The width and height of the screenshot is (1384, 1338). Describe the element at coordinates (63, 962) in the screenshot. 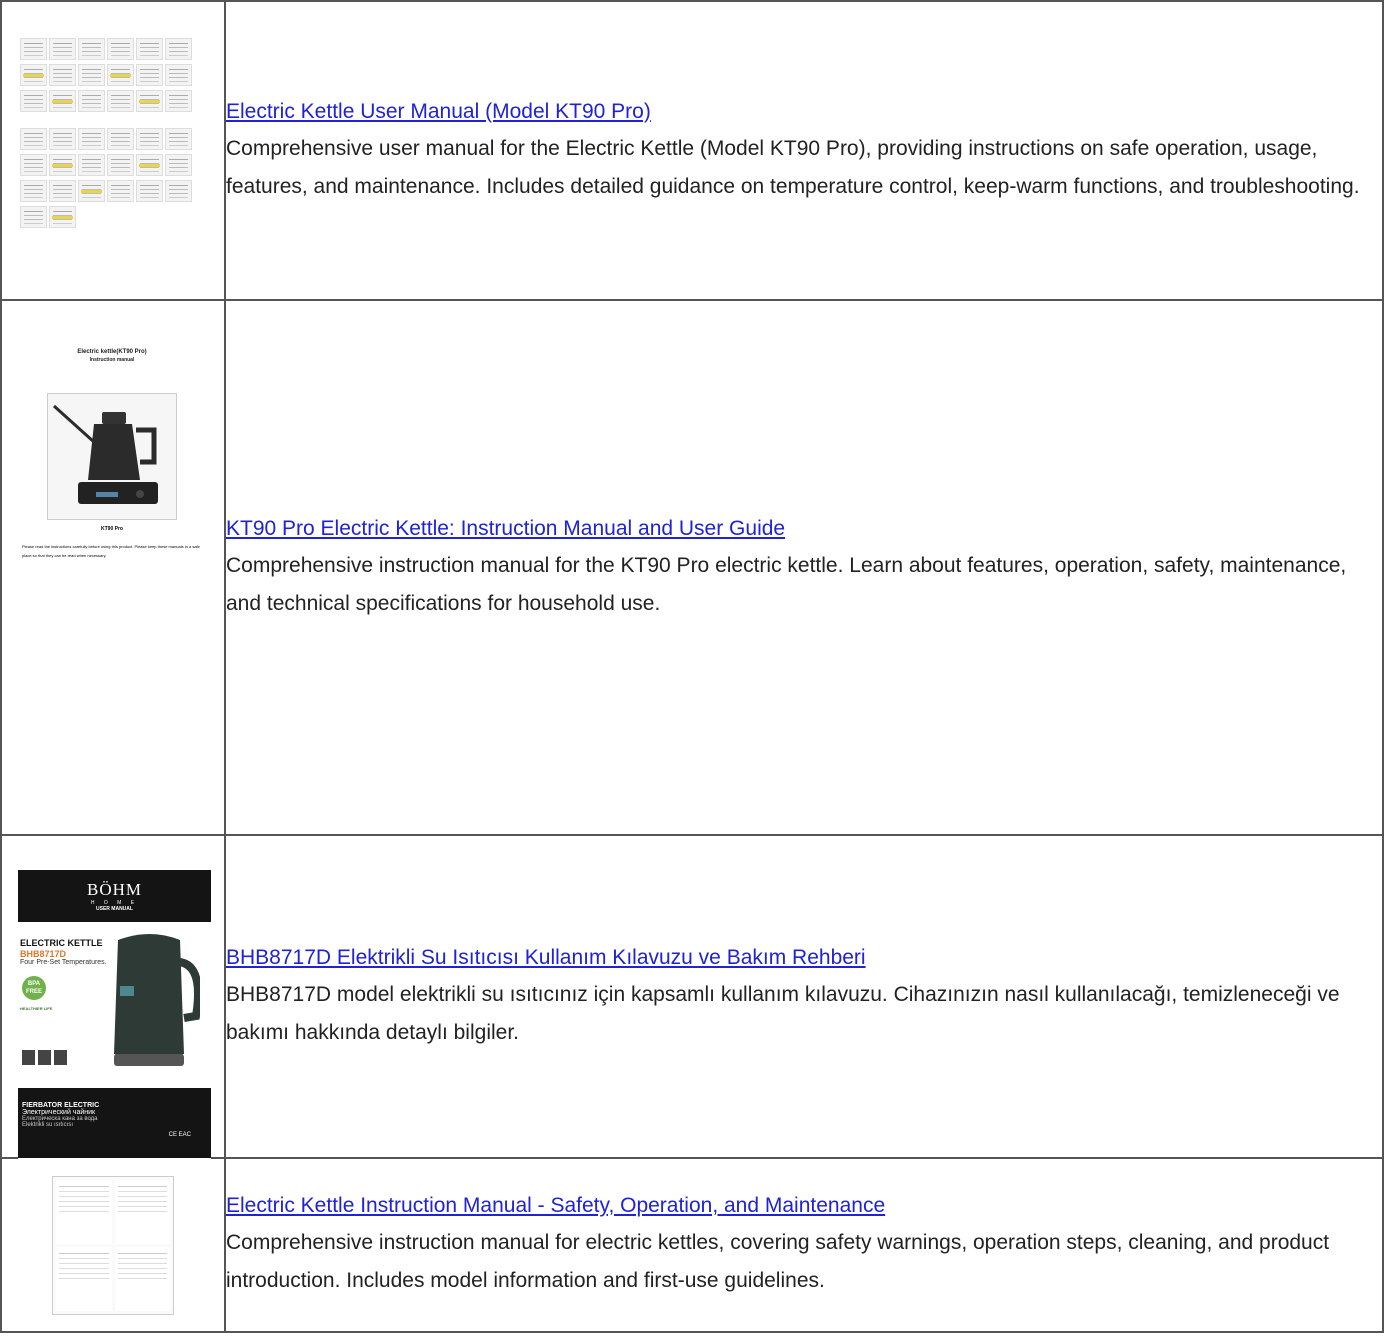

I see `cover-tagline: Four Pre-Set Temperatures.` at that location.